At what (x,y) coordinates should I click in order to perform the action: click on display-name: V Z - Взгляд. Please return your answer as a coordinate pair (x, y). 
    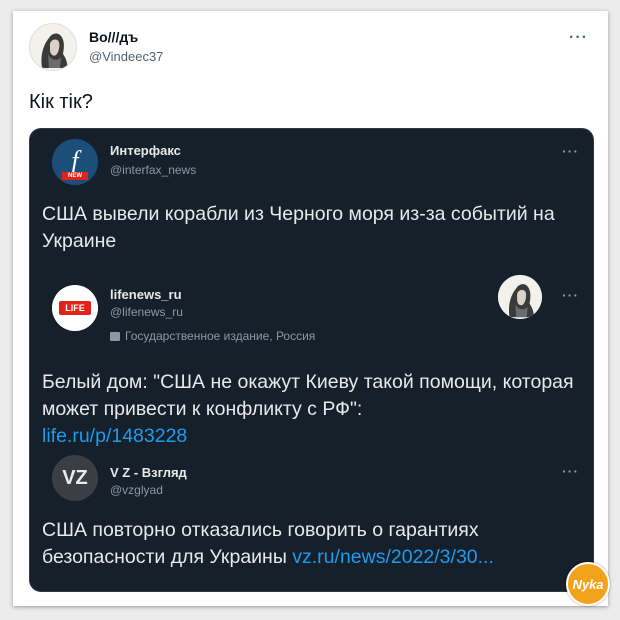
    Looking at the image, I should click on (148, 472).